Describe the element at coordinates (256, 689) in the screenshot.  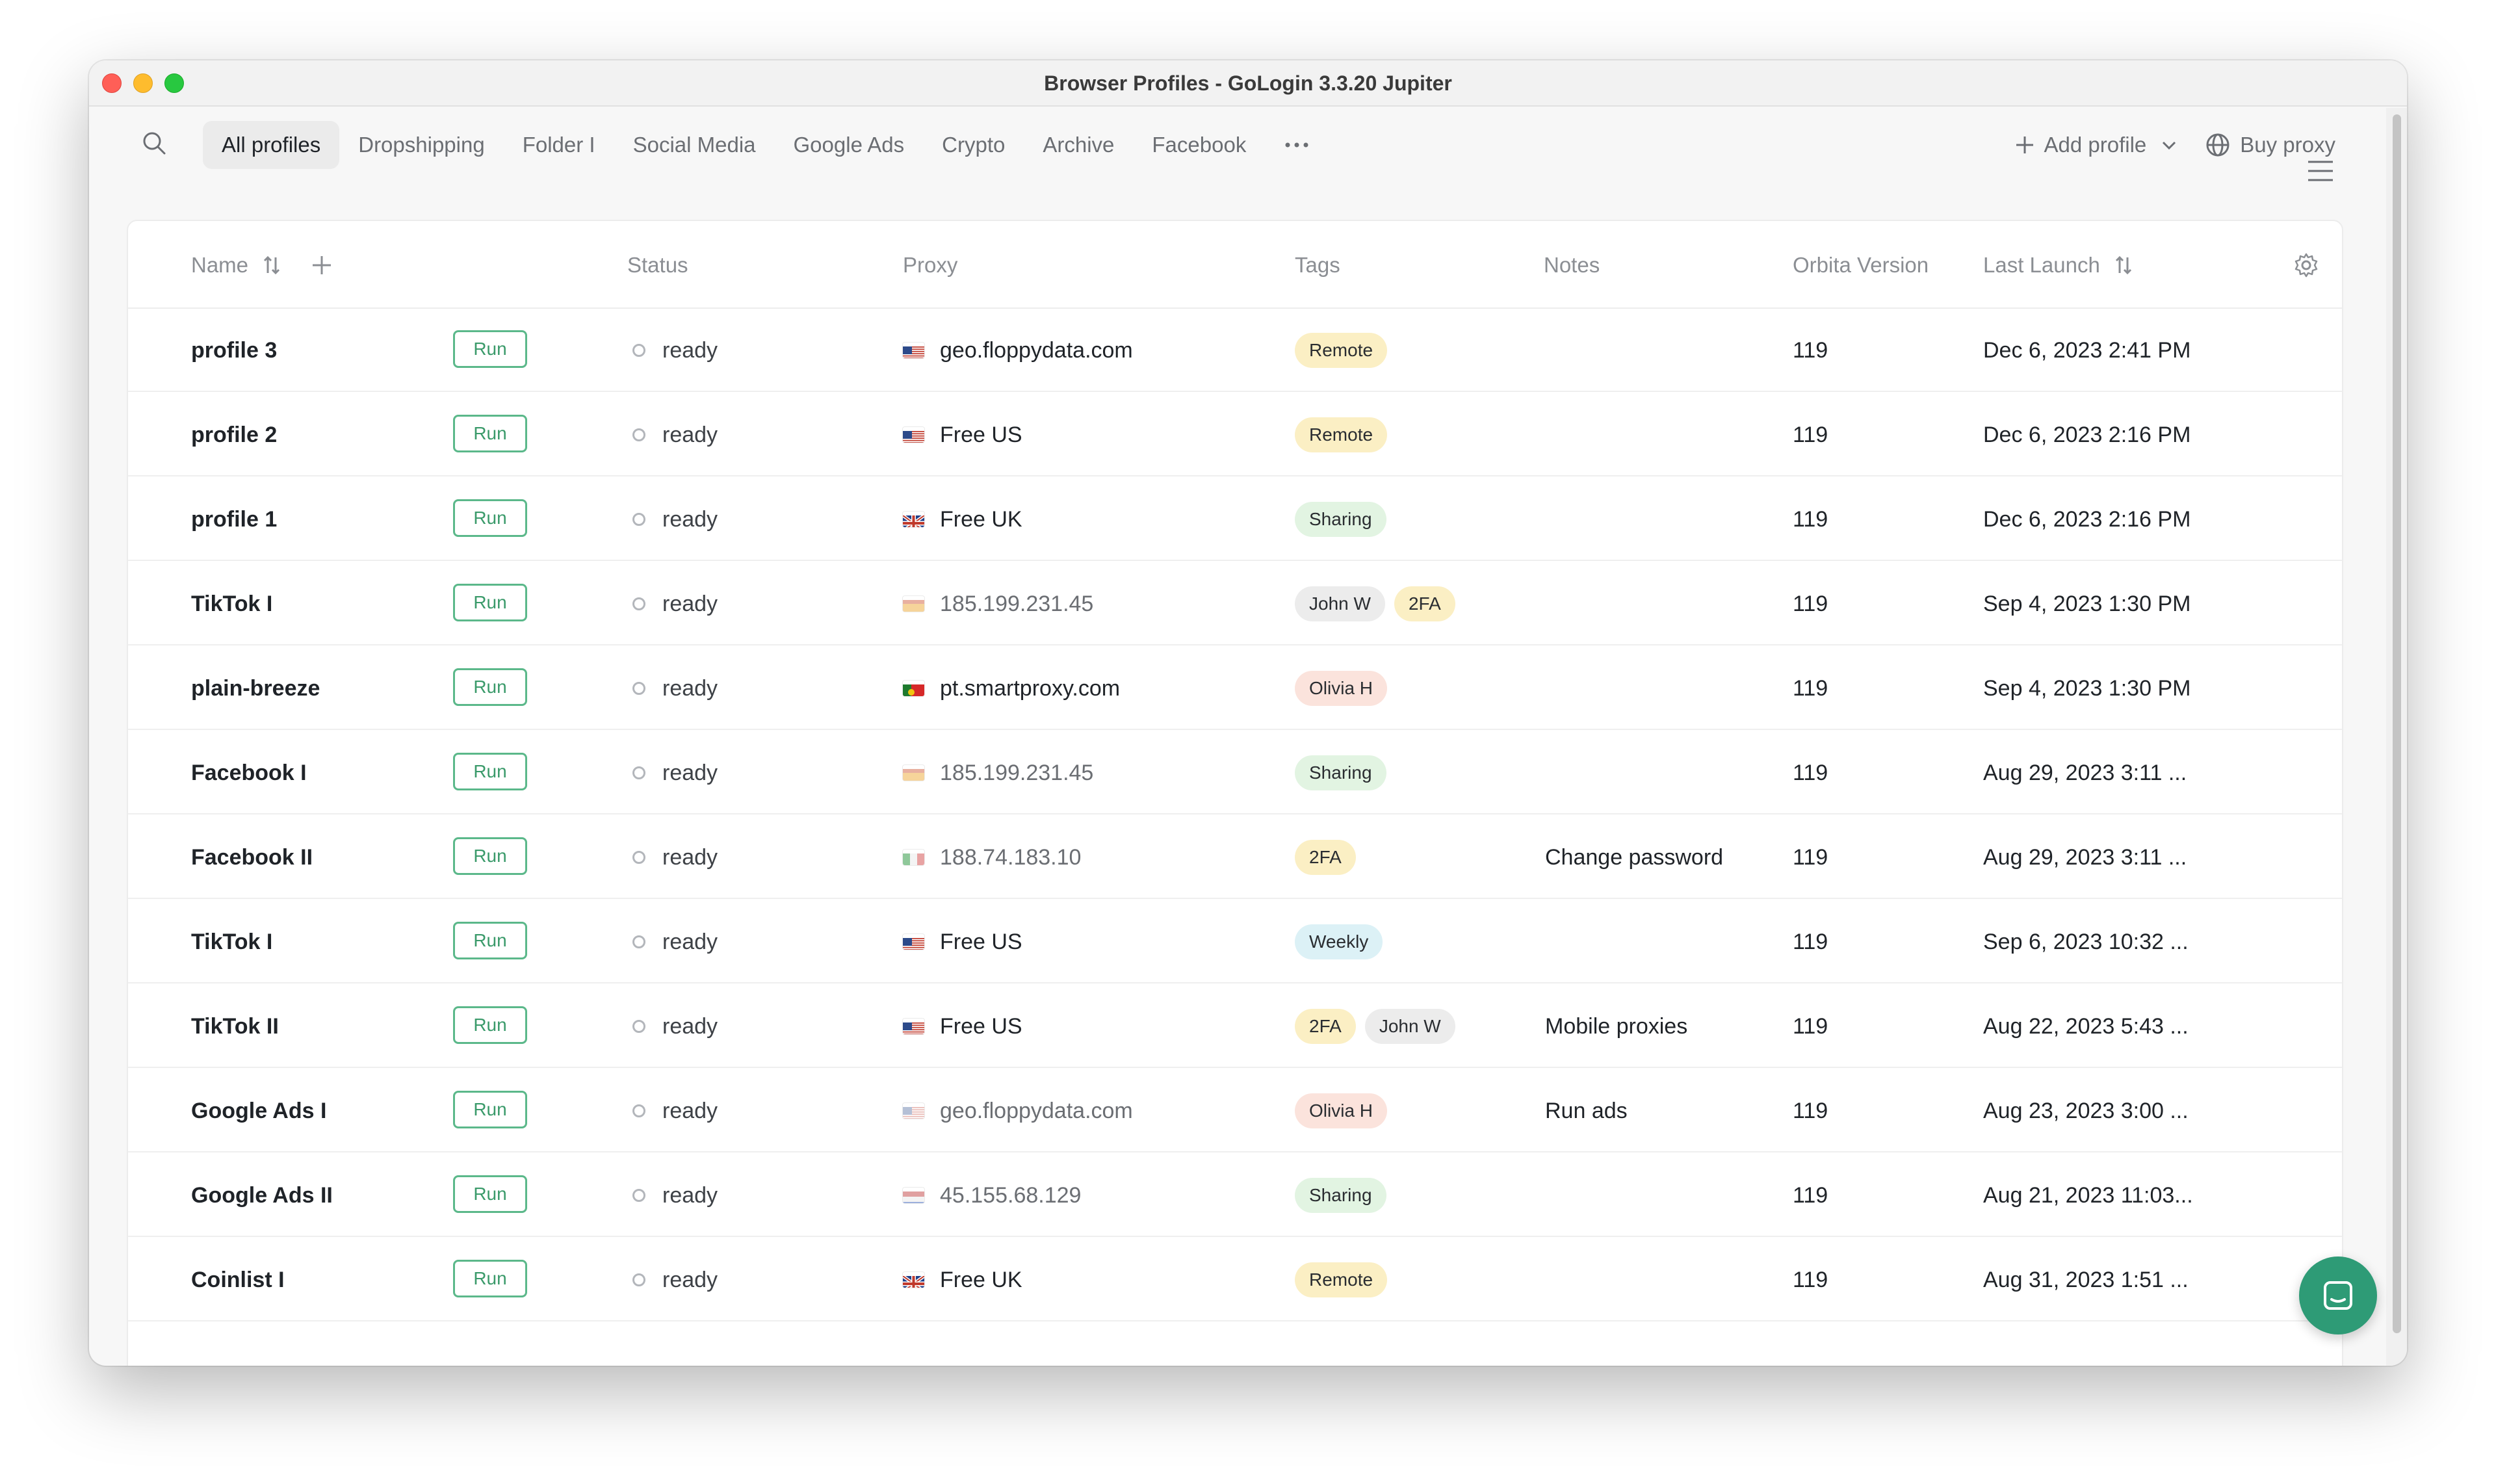
I see `profile-name: plain-breeze` at that location.